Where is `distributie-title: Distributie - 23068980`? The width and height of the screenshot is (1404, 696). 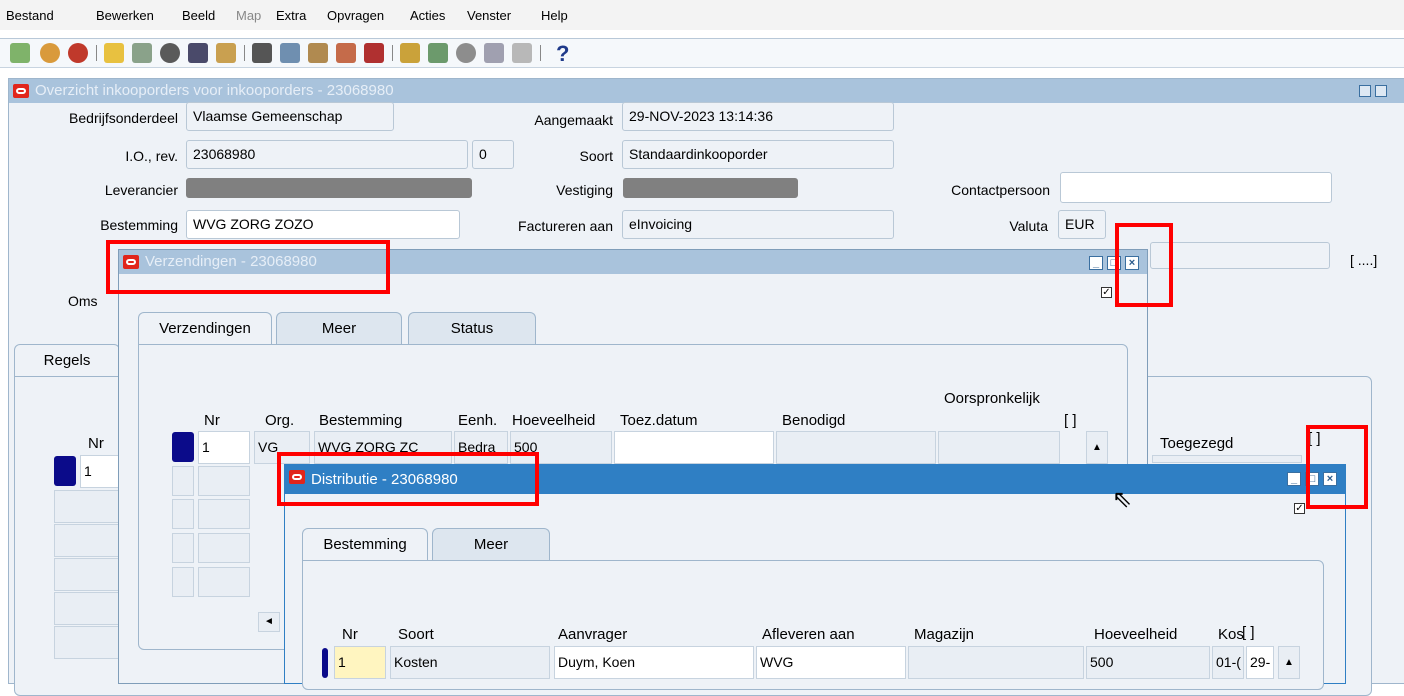 distributie-title: Distributie - 23068980 is located at coordinates (384, 479).